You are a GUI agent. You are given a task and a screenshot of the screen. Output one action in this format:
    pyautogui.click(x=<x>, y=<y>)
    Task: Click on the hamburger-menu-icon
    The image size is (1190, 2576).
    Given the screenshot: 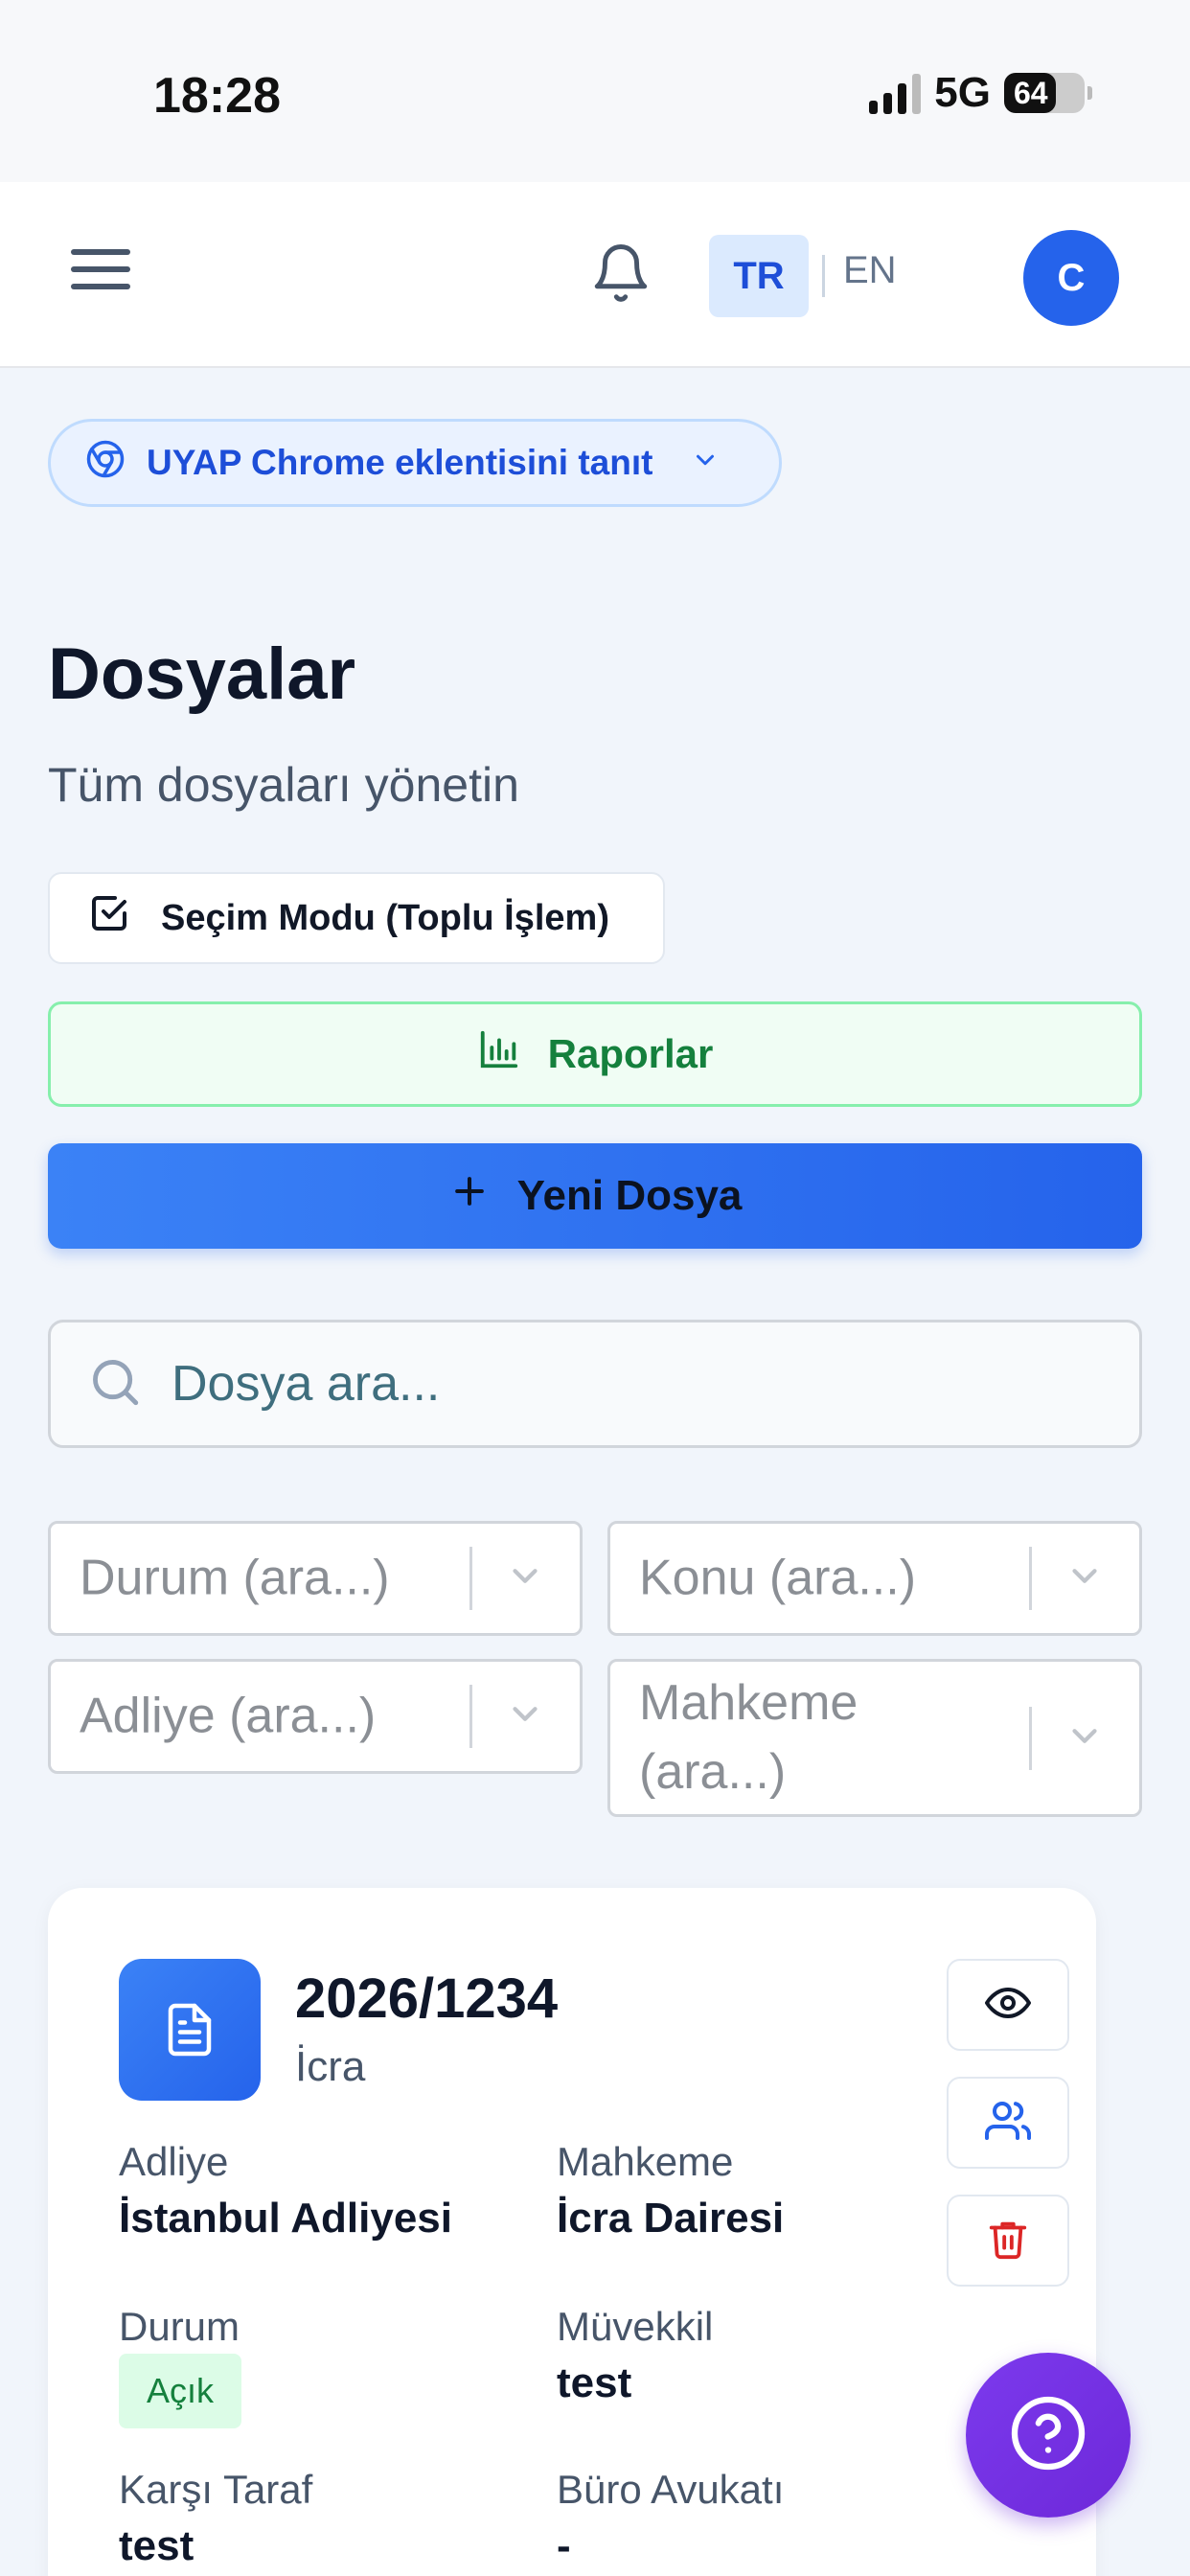 What is the action you would take?
    pyautogui.click(x=101, y=275)
    